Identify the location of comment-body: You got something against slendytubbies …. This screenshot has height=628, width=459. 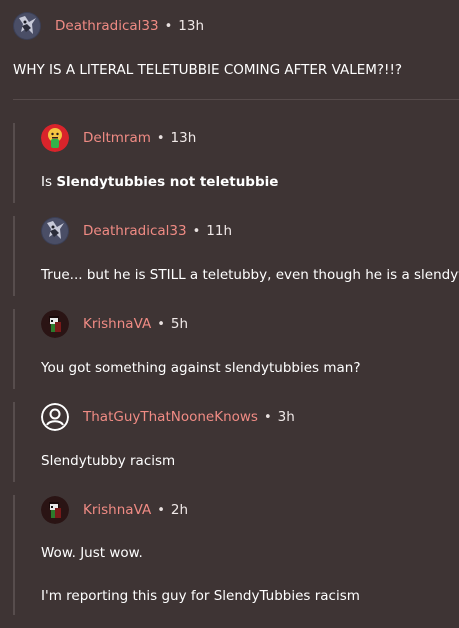
(201, 368).